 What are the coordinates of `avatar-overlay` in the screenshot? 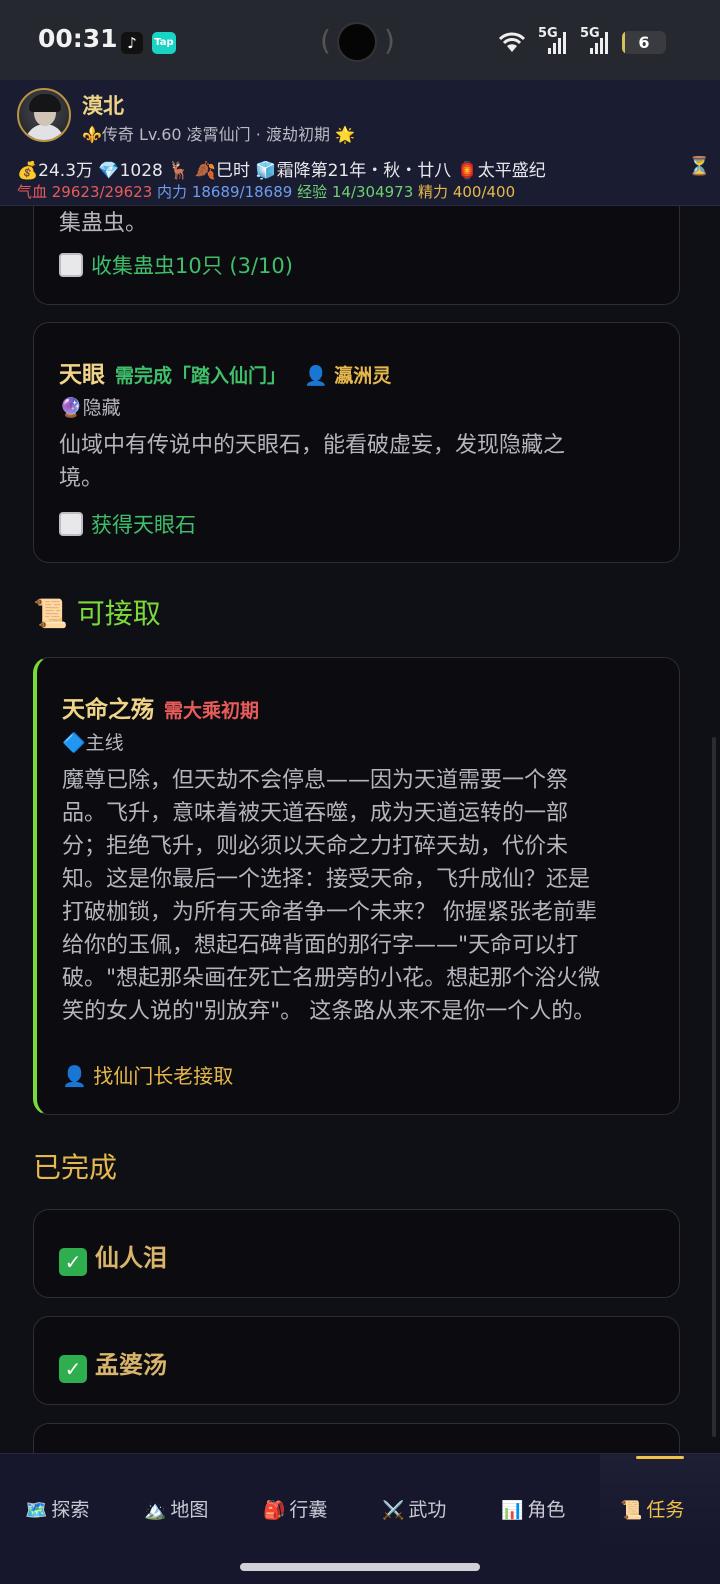 It's located at (44, 115).